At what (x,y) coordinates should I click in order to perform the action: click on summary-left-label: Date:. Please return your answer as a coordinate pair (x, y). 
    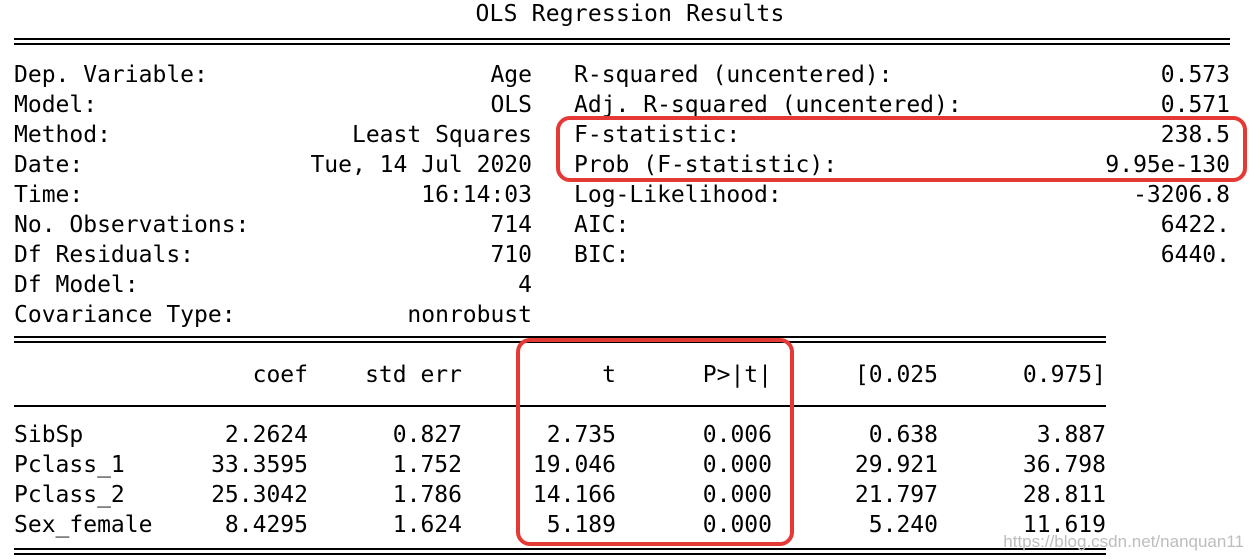
    Looking at the image, I should click on (49, 165).